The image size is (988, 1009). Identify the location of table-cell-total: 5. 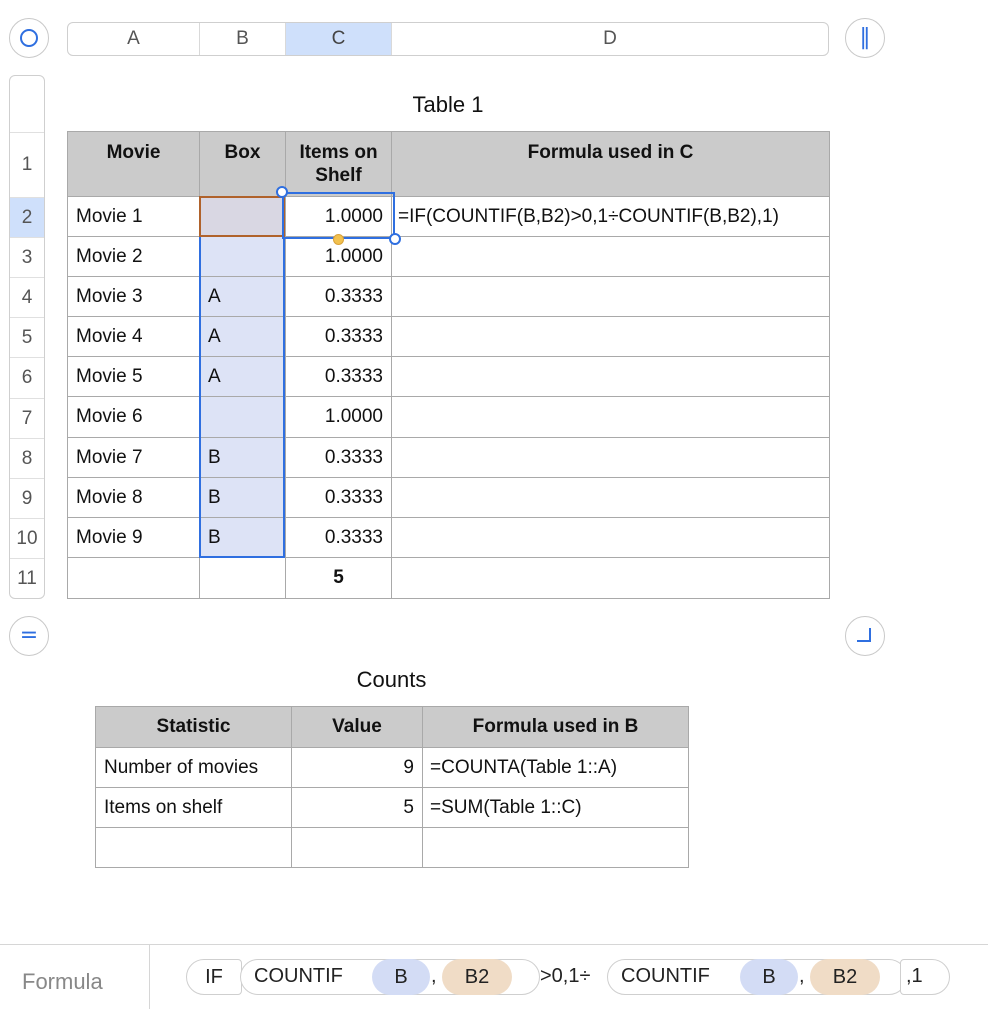
(338, 578).